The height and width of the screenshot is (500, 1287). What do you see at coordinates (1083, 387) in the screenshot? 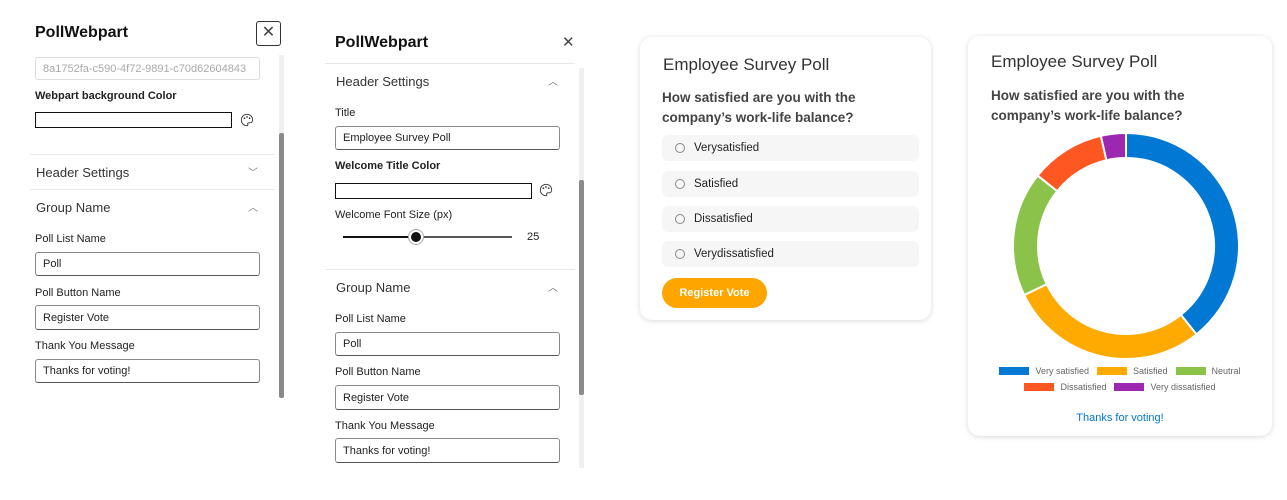
I see `legend-label: Dissatisfied` at bounding box center [1083, 387].